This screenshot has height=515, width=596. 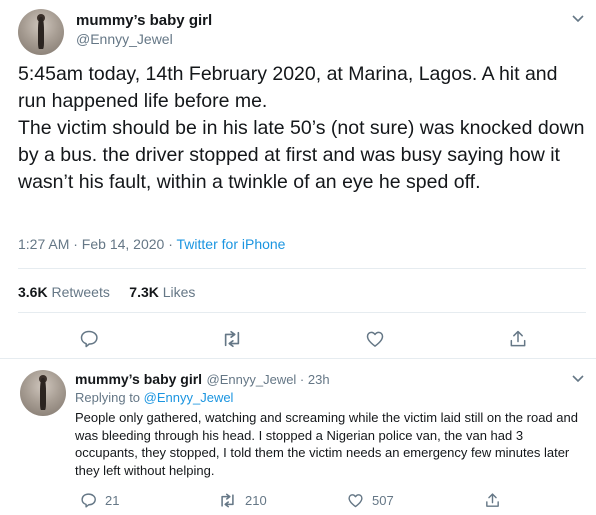 I want to click on retweets-stat: 3.6K Retweets, so click(x=64, y=292).